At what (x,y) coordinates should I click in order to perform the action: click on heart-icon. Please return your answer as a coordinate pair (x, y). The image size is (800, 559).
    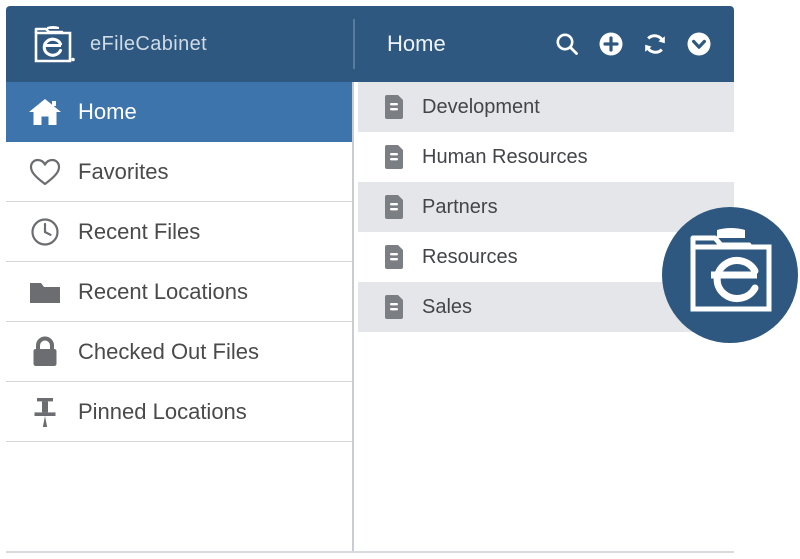
    Looking at the image, I should click on (45, 172).